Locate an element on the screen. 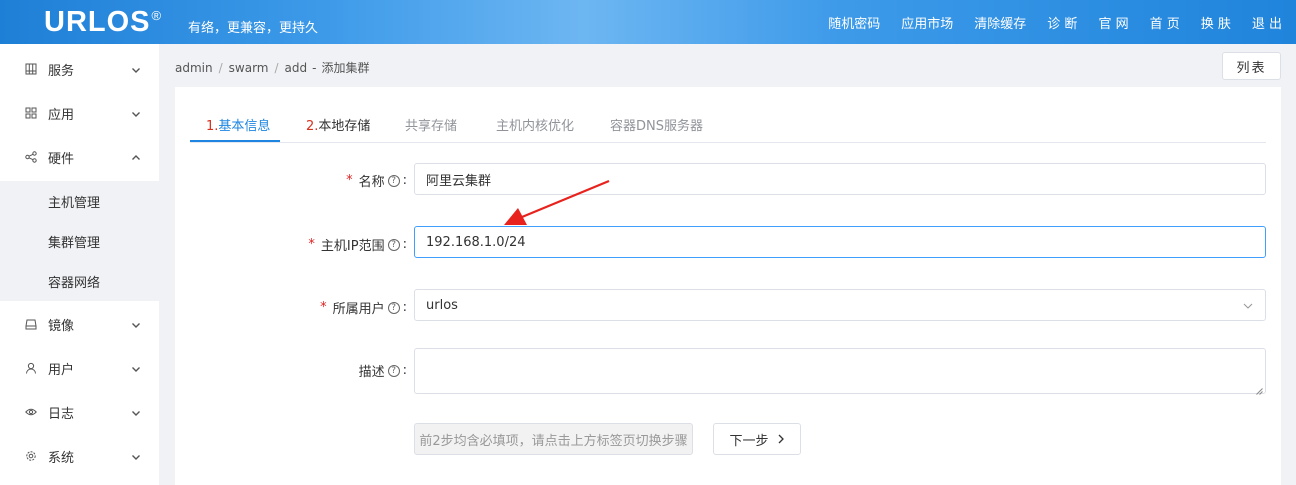  apps-icon is located at coordinates (31, 113).